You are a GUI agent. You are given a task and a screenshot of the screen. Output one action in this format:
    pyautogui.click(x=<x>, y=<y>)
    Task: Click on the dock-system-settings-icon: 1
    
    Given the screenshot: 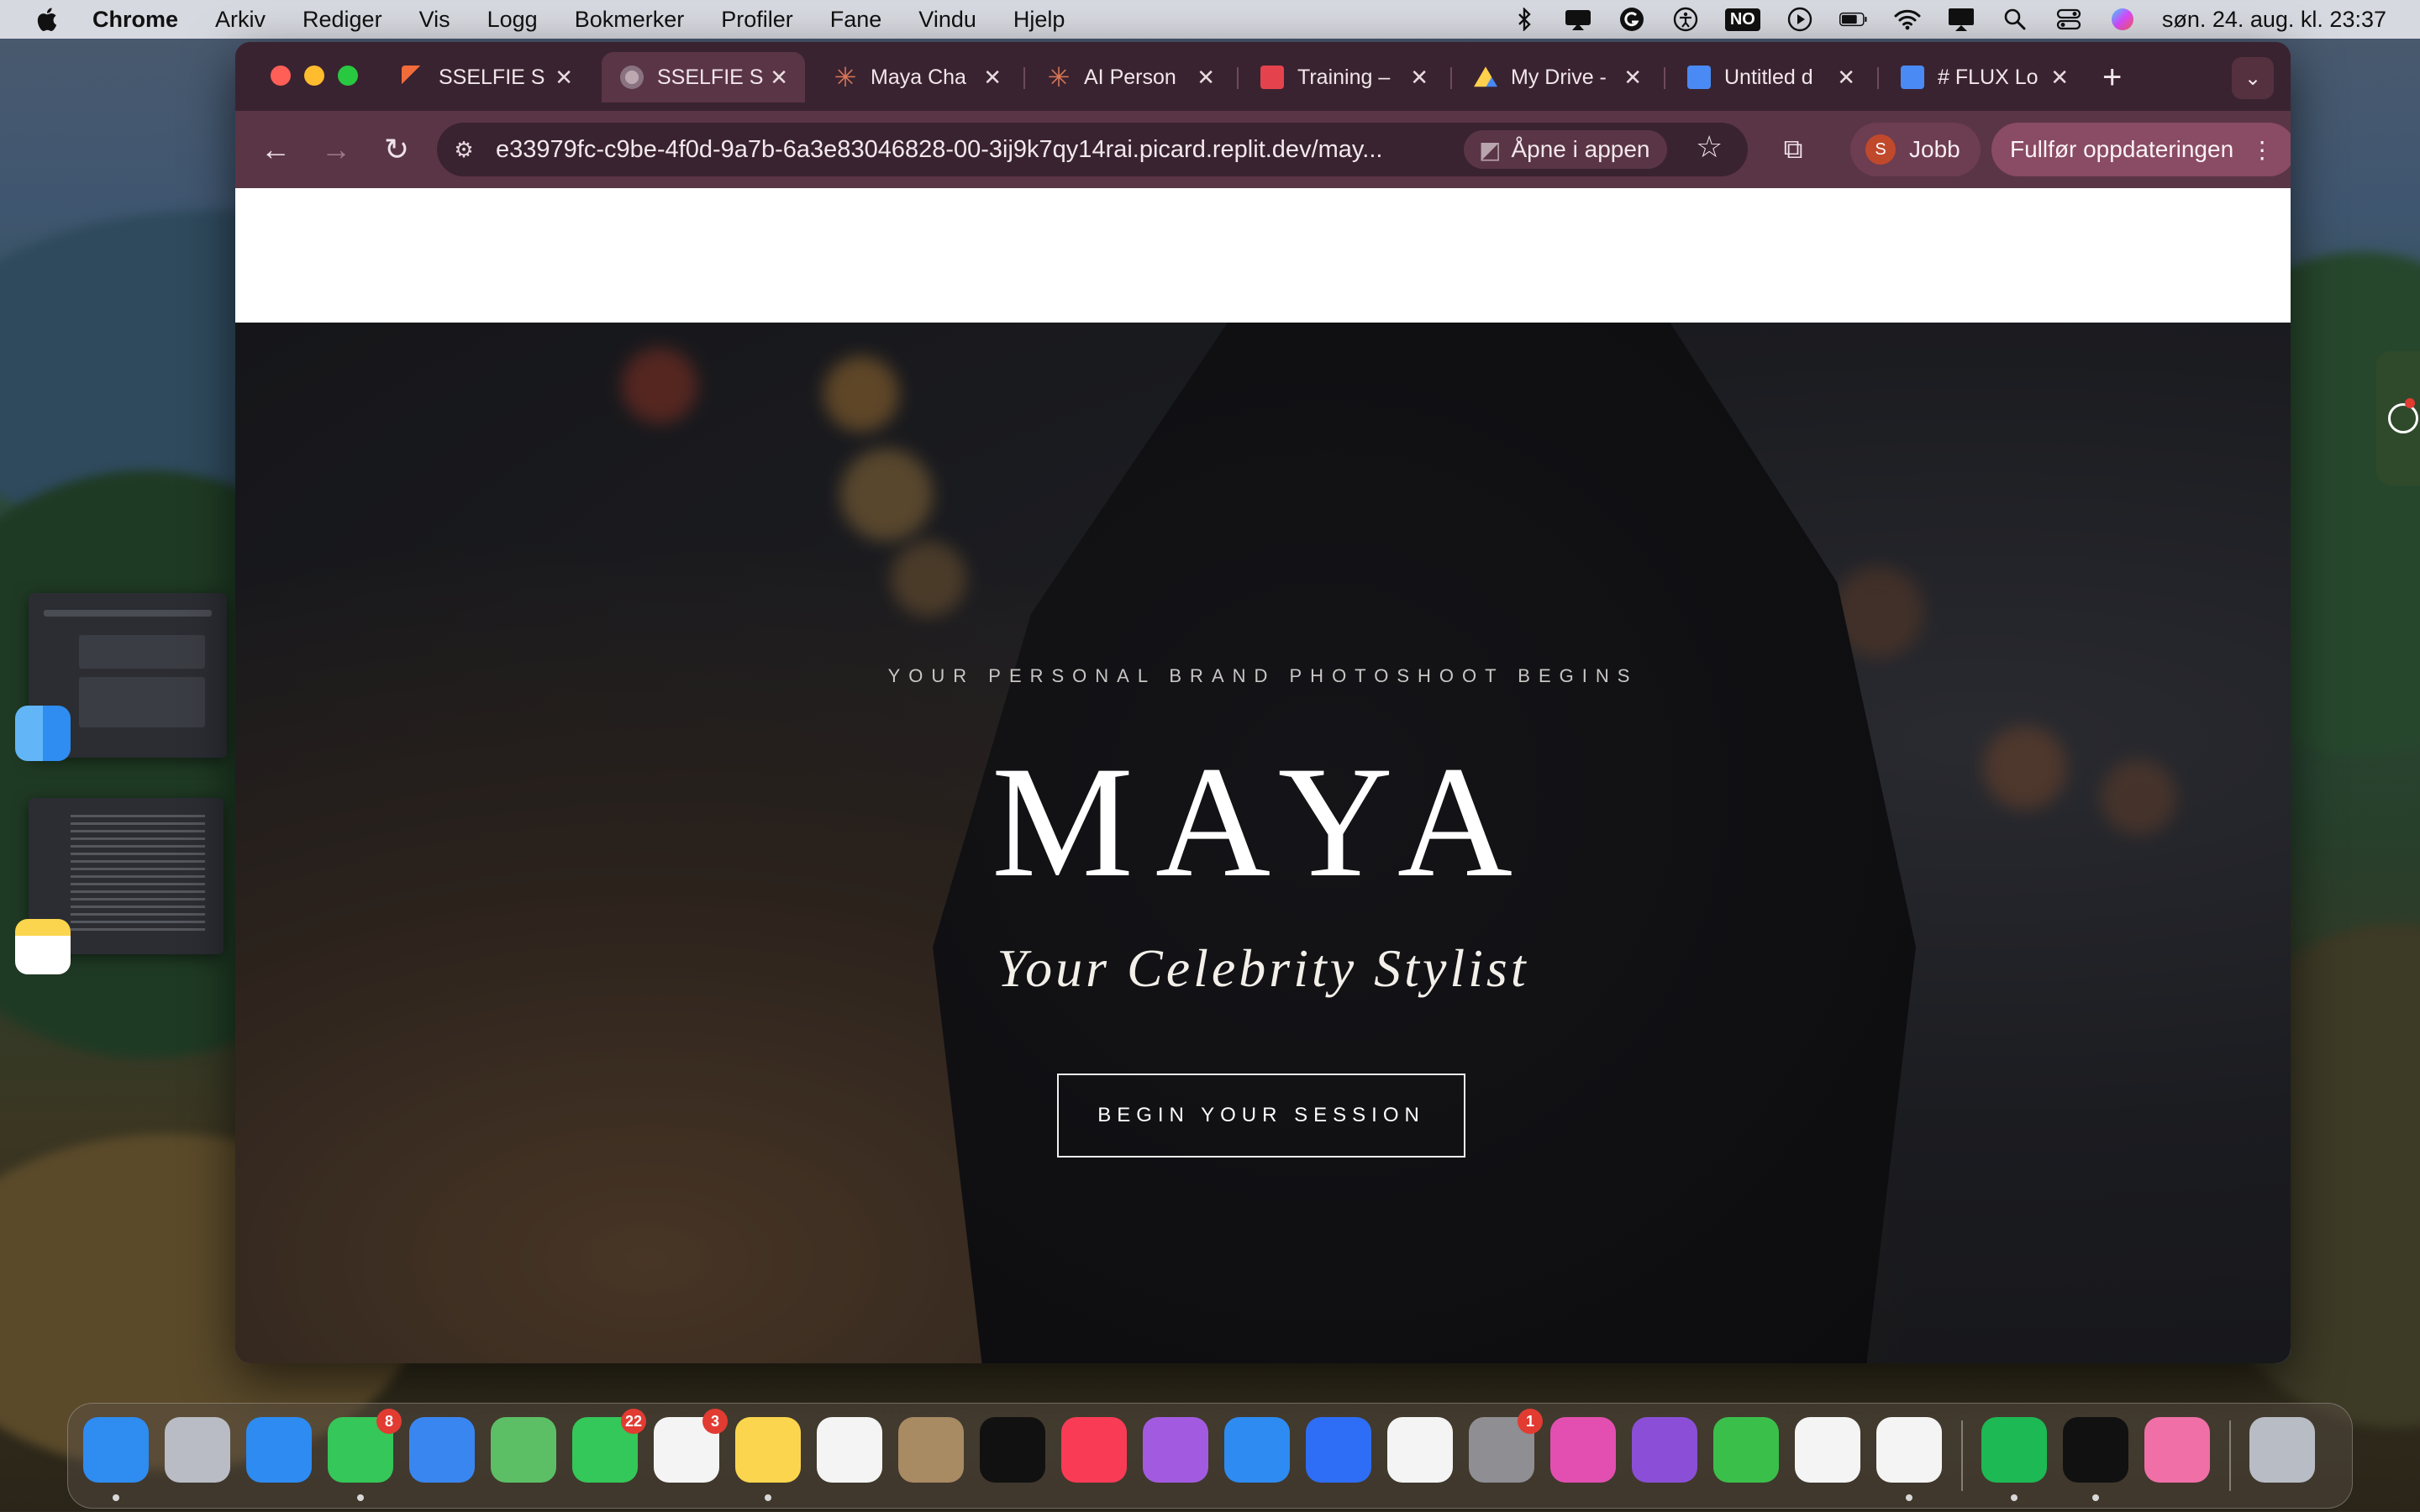 What is the action you would take?
    pyautogui.click(x=1506, y=1446)
    